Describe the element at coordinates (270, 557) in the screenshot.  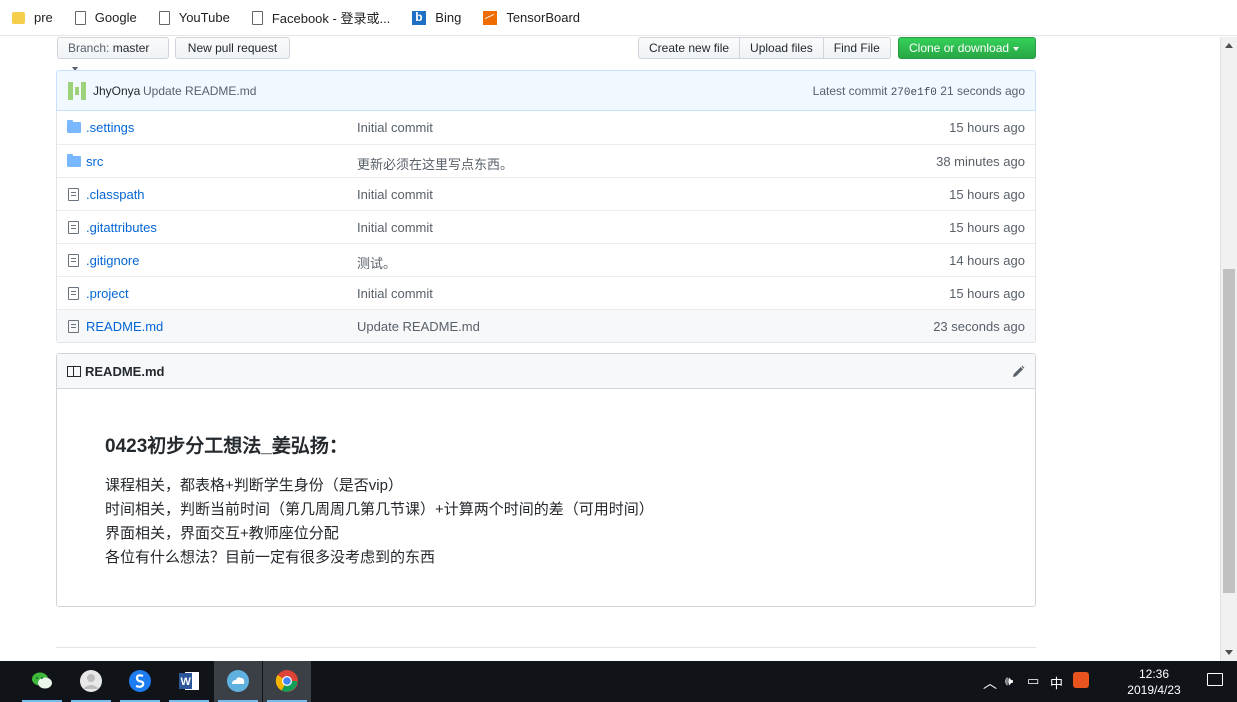
I see `readme-line: 各位有什么想法？目前一定有很多没考虑到的东西` at that location.